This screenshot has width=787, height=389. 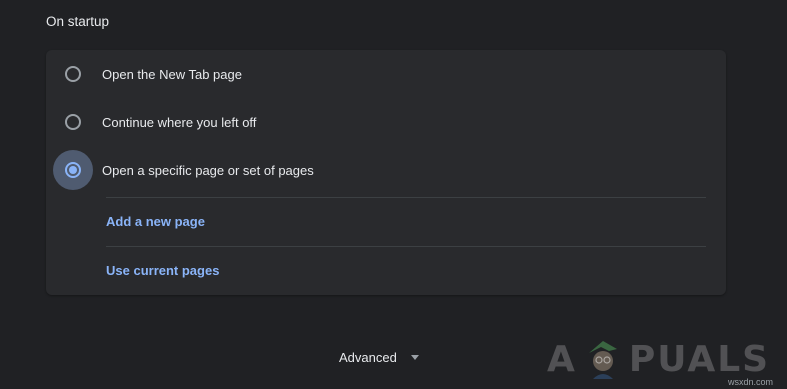 What do you see at coordinates (208, 170) in the screenshot?
I see `radio-label: Open a specific page or set of pages` at bounding box center [208, 170].